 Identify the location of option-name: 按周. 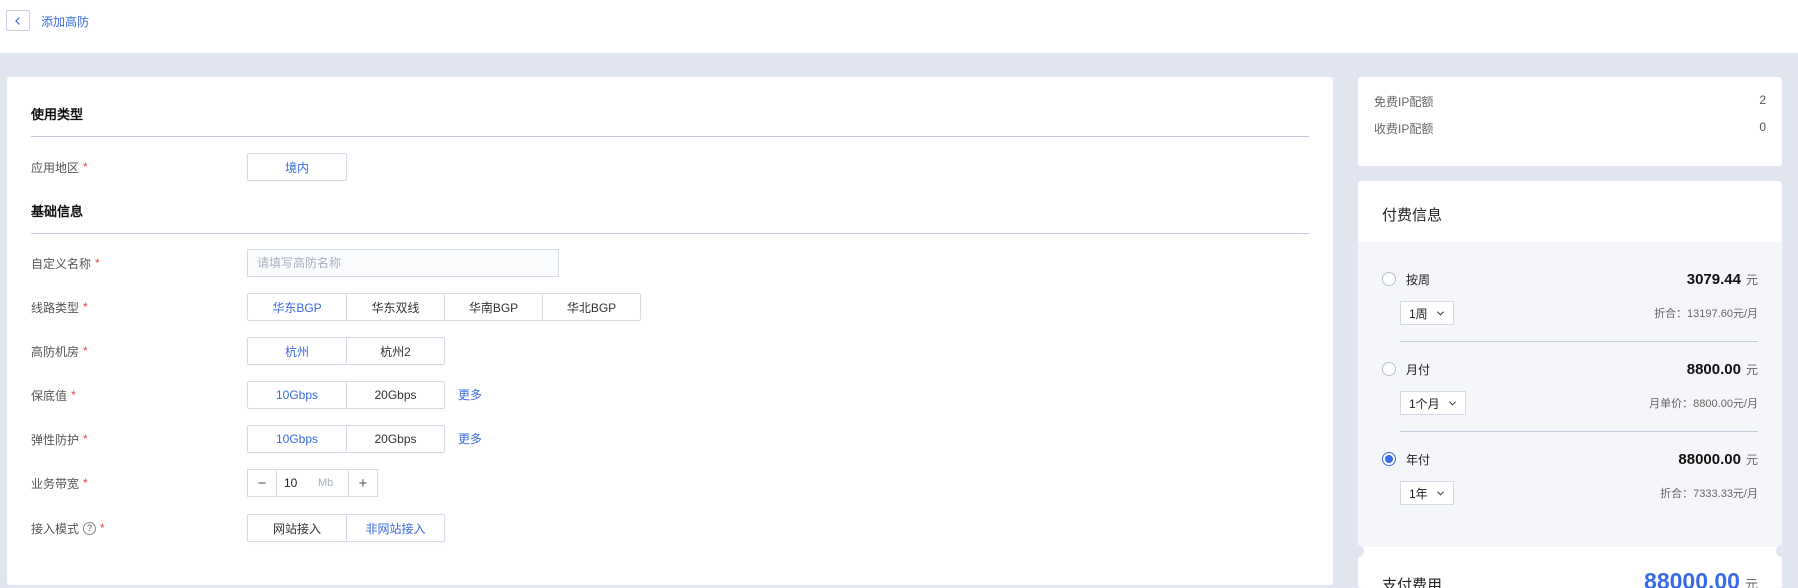
(1418, 279).